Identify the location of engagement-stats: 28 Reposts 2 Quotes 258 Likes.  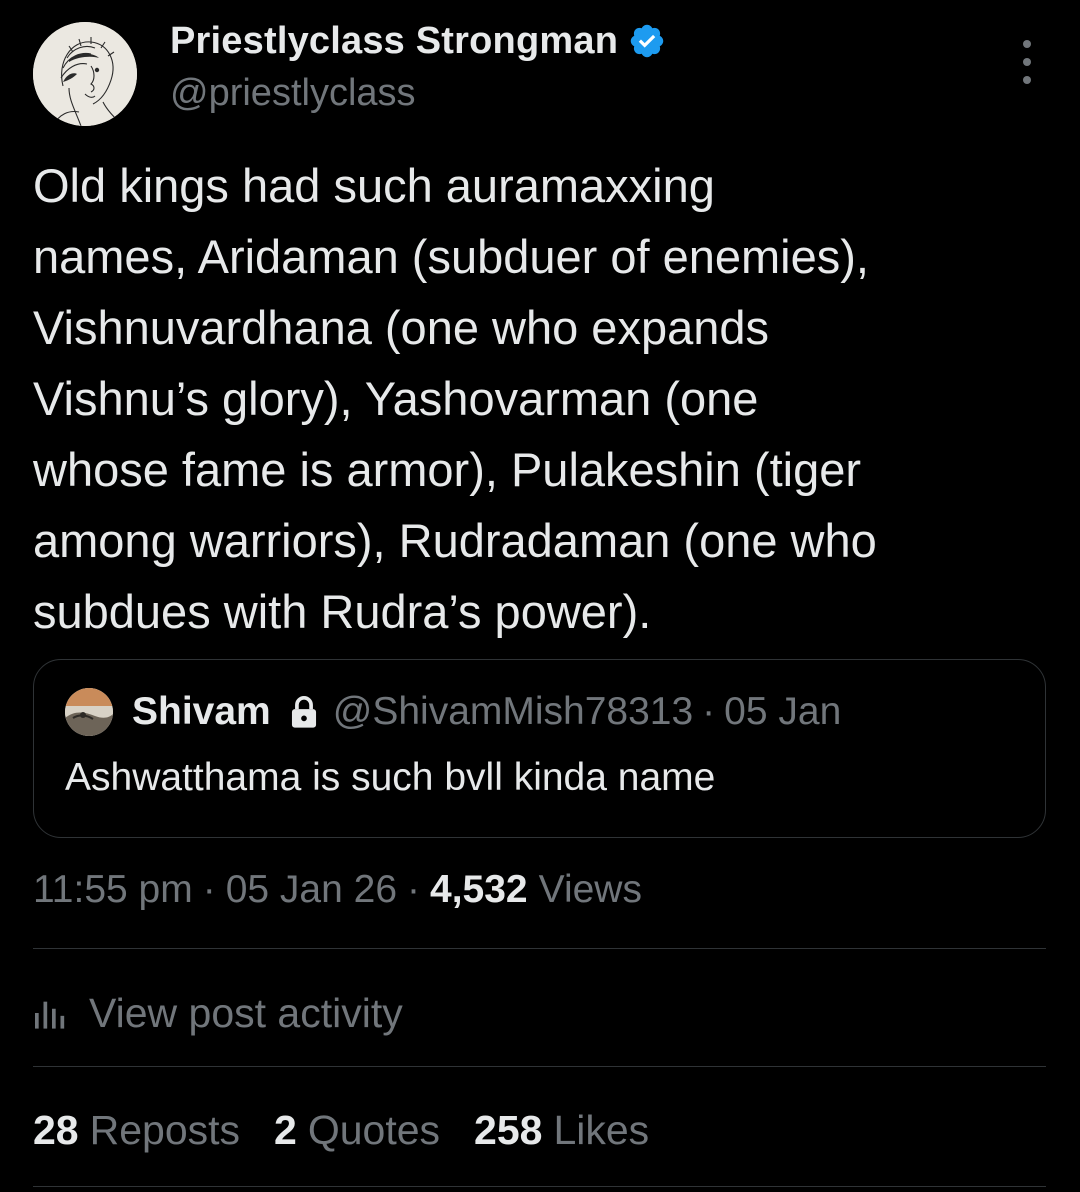
(358, 1130).